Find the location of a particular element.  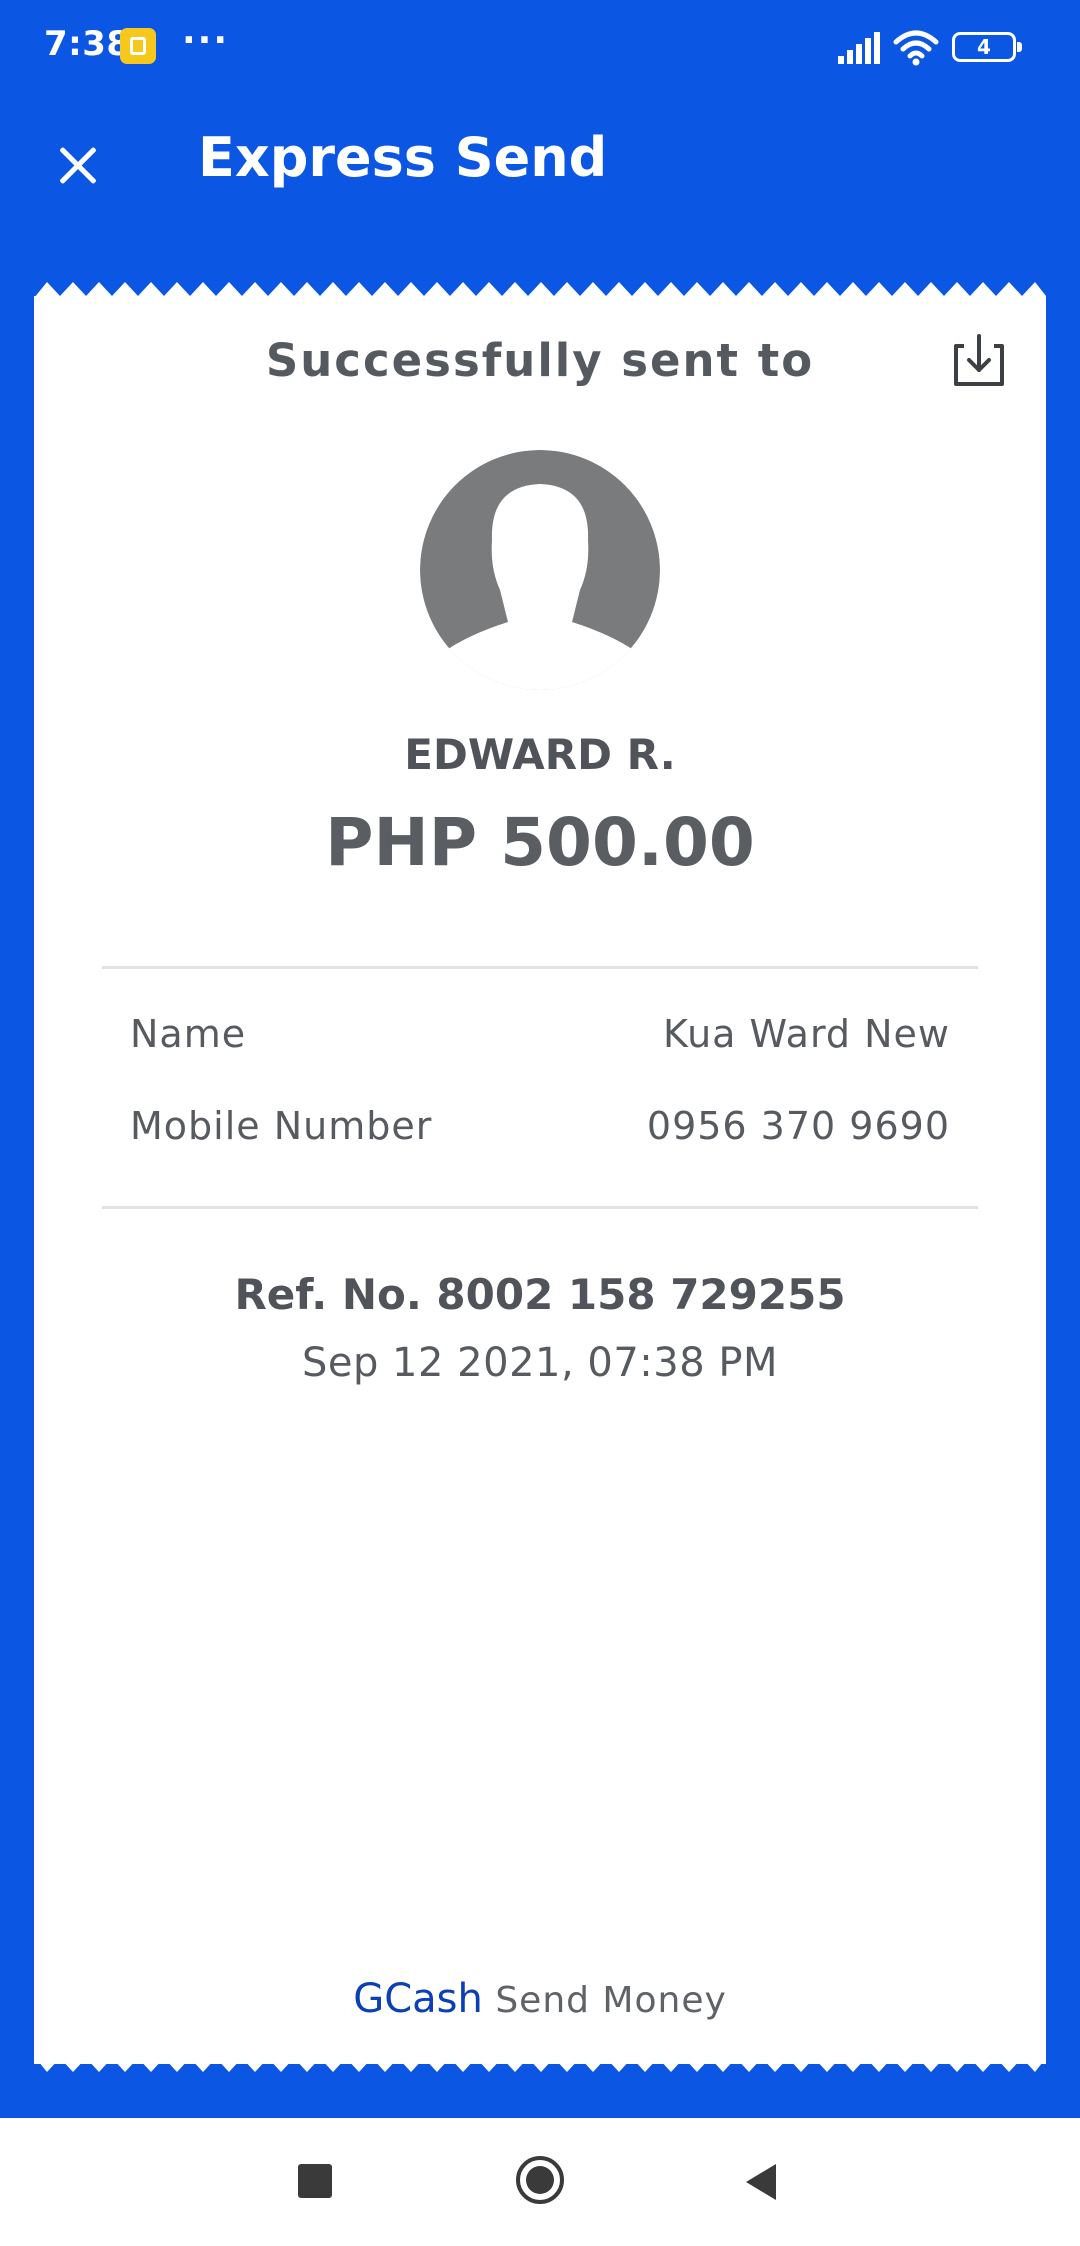

detail-label-name: Name is located at coordinates (188, 1034).